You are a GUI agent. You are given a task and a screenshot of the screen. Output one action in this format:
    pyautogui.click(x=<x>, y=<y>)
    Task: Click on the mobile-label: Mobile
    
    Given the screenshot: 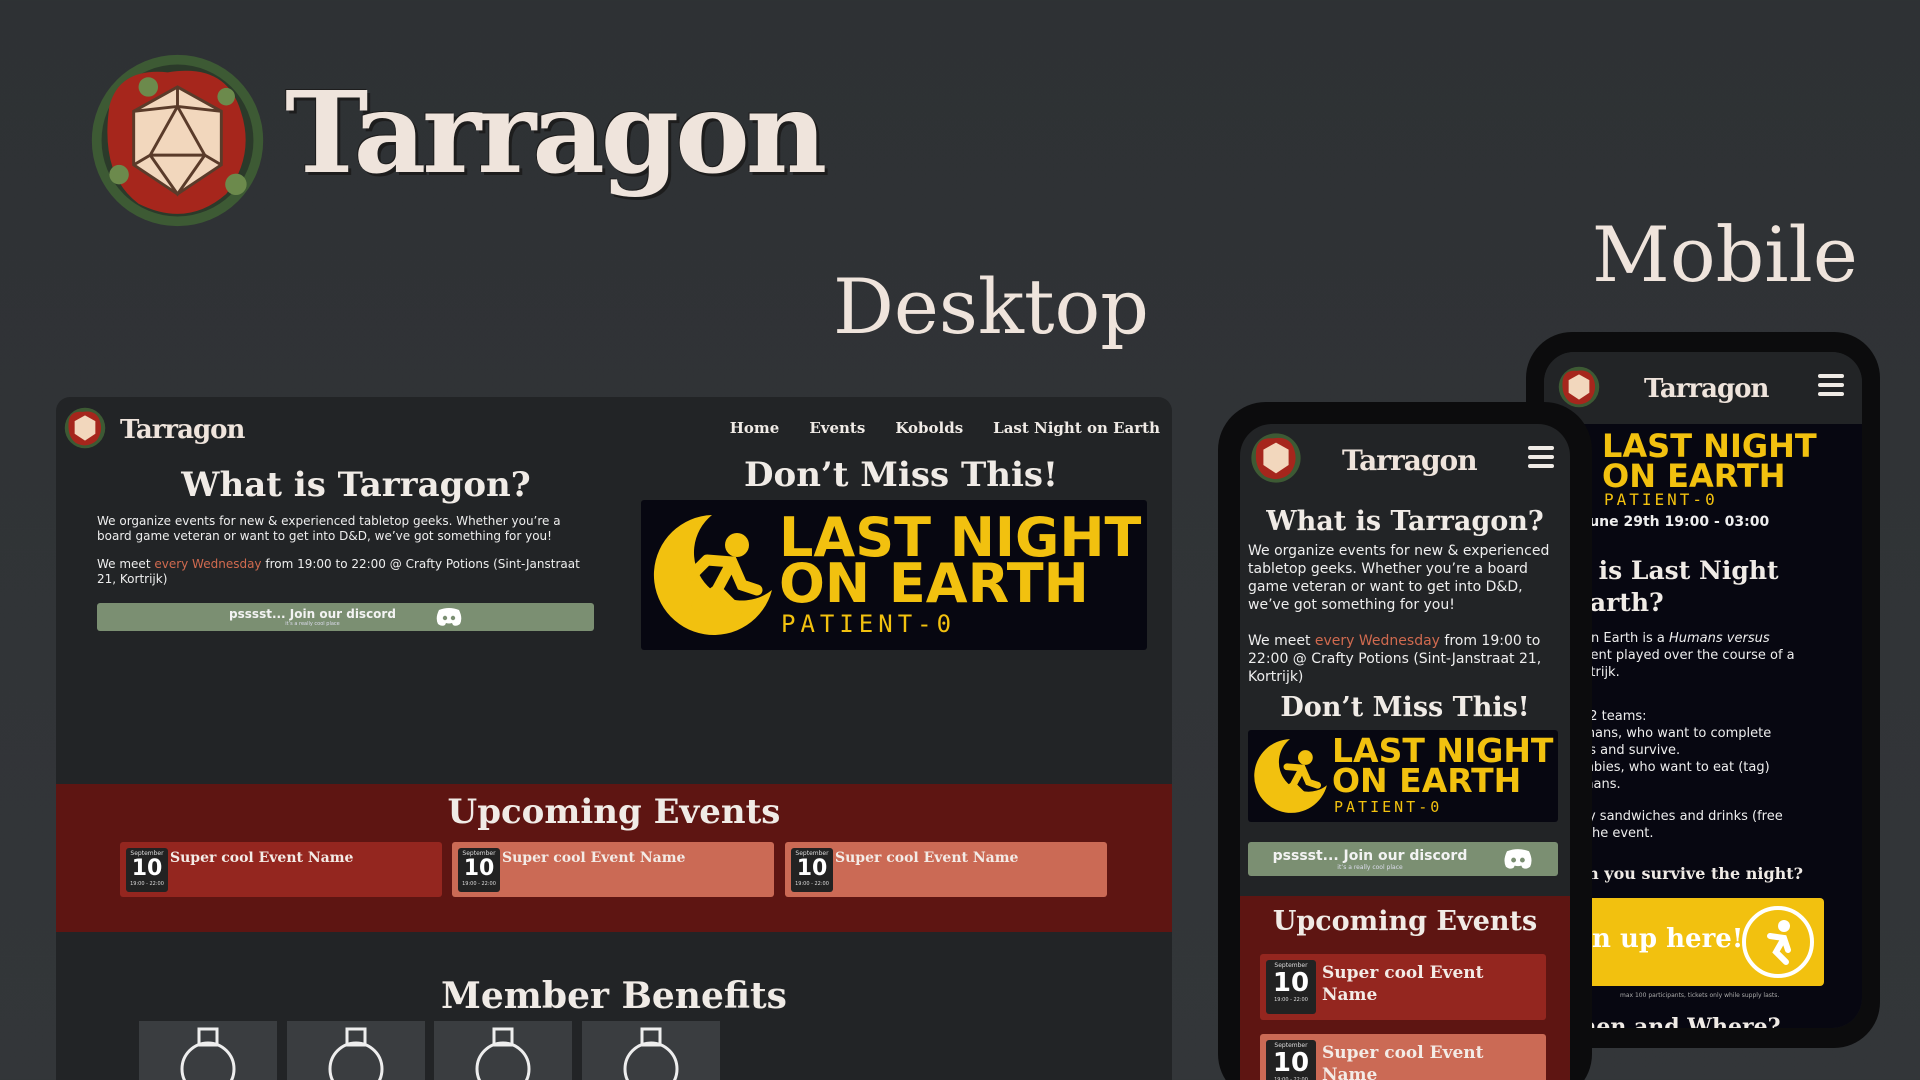 What is the action you would take?
    pyautogui.click(x=1725, y=254)
    